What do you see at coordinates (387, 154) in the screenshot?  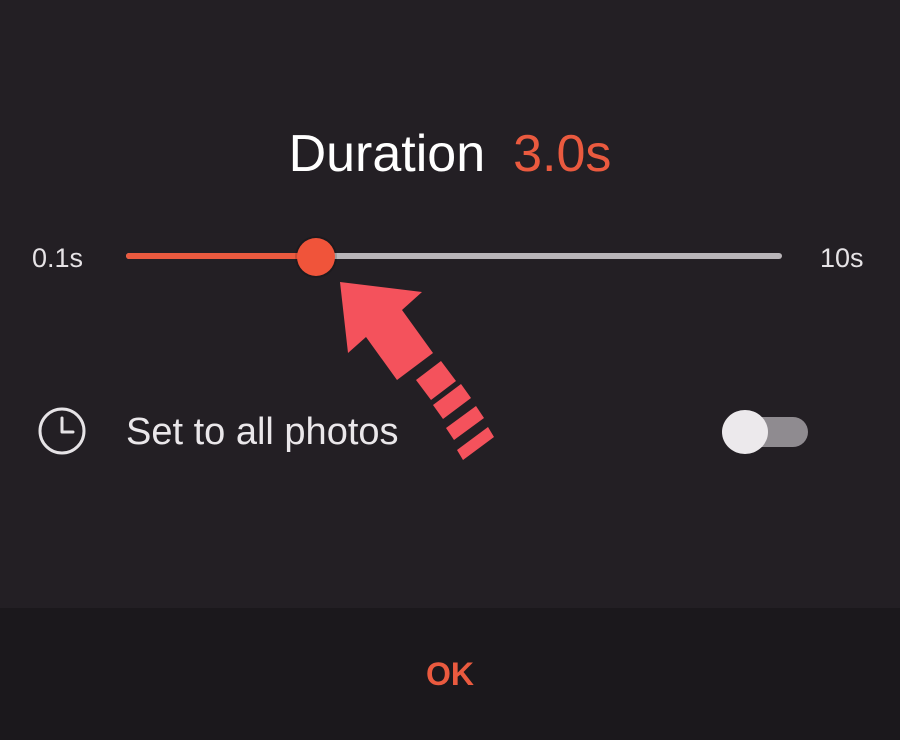 I see `title-label: Duration` at bounding box center [387, 154].